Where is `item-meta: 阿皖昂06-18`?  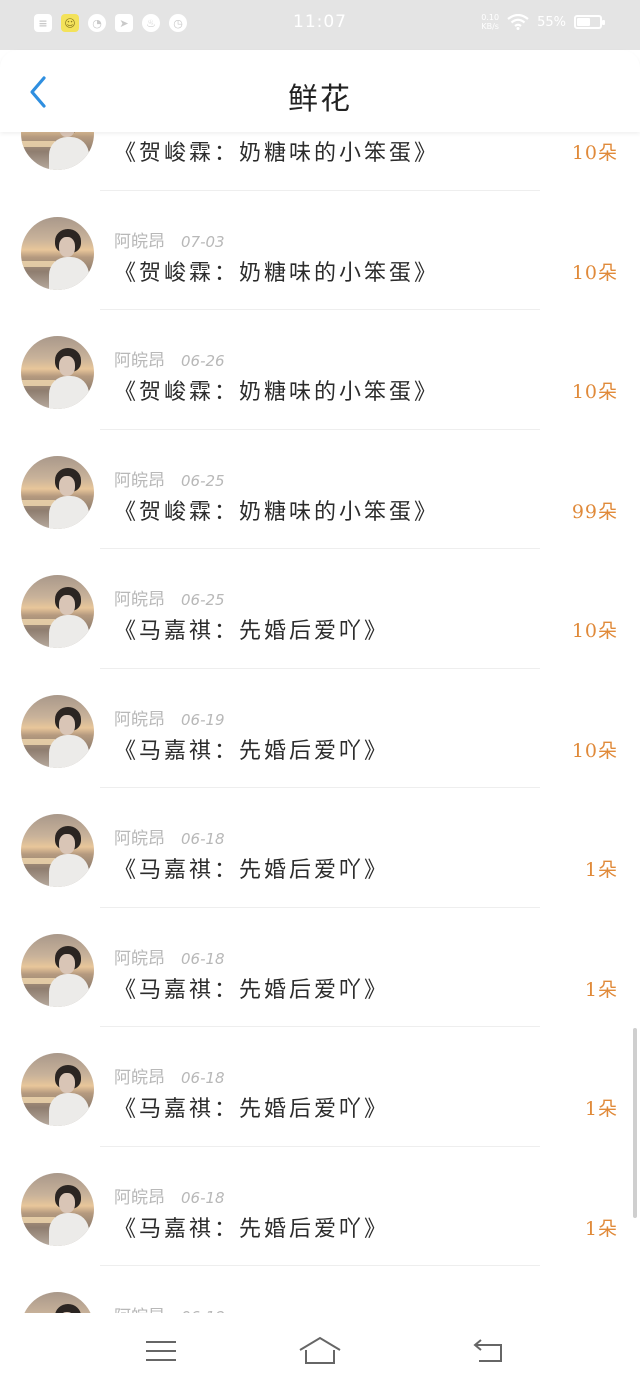
item-meta: 阿皖昂06-18 is located at coordinates (169, 1307).